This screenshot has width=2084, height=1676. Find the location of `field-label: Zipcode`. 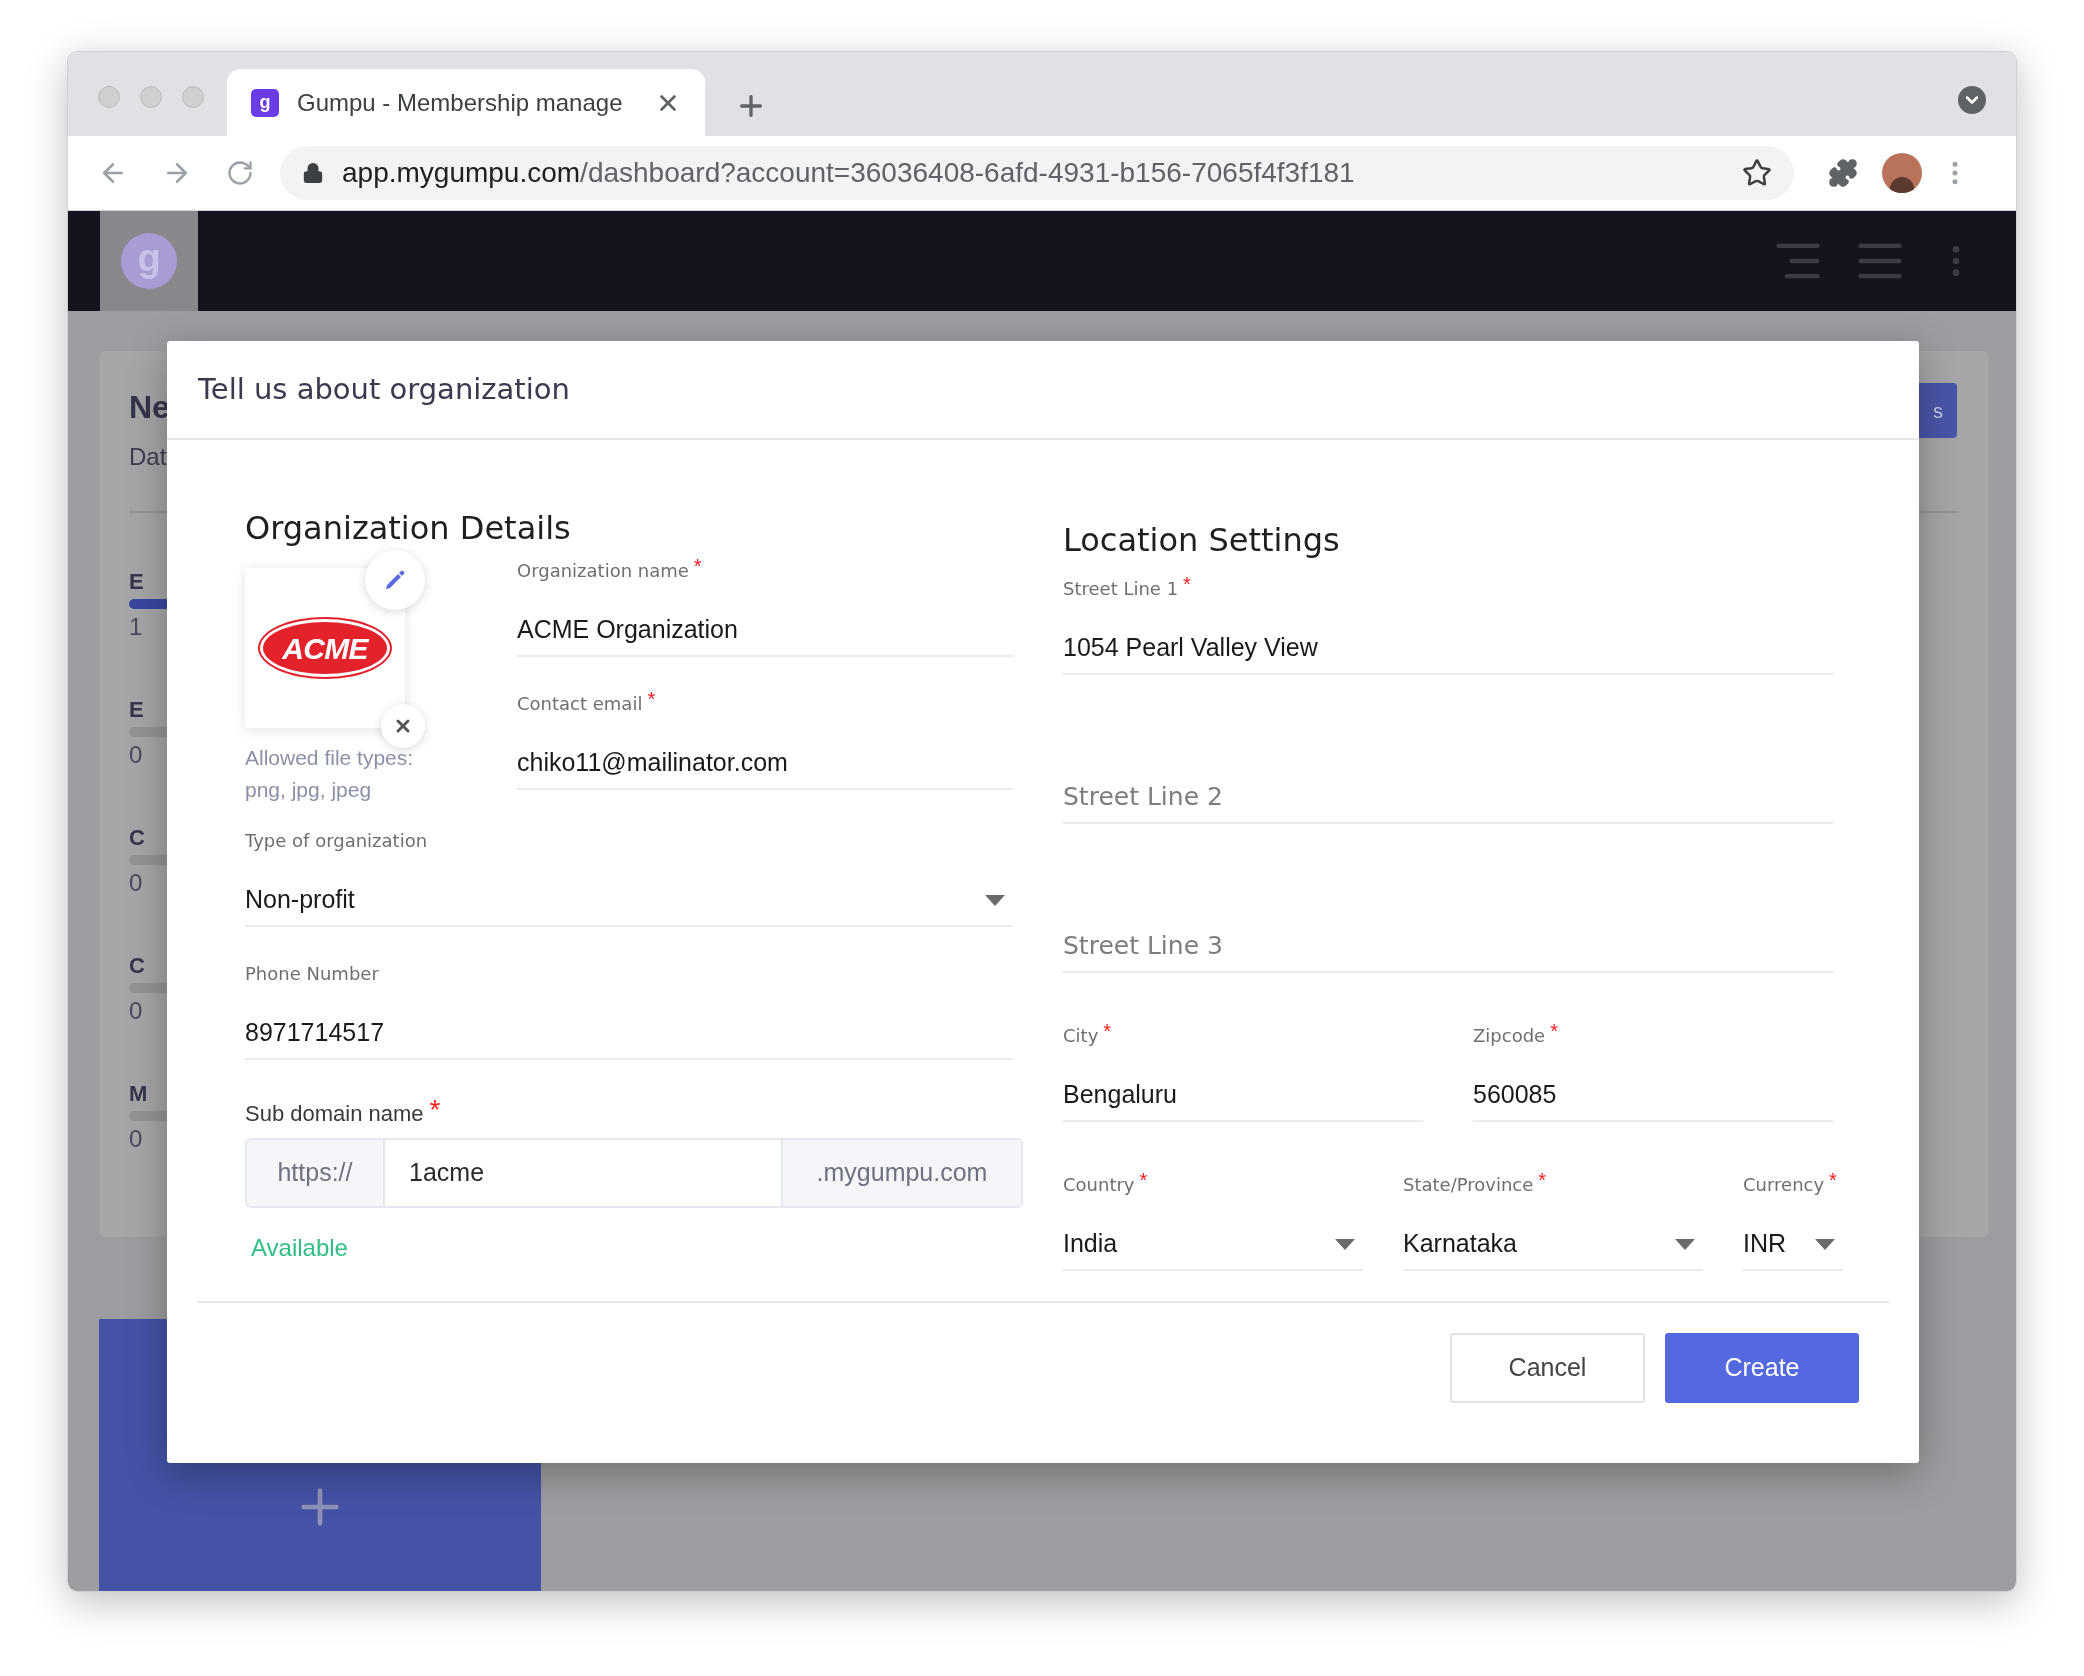

field-label: Zipcode is located at coordinates (1509, 1036).